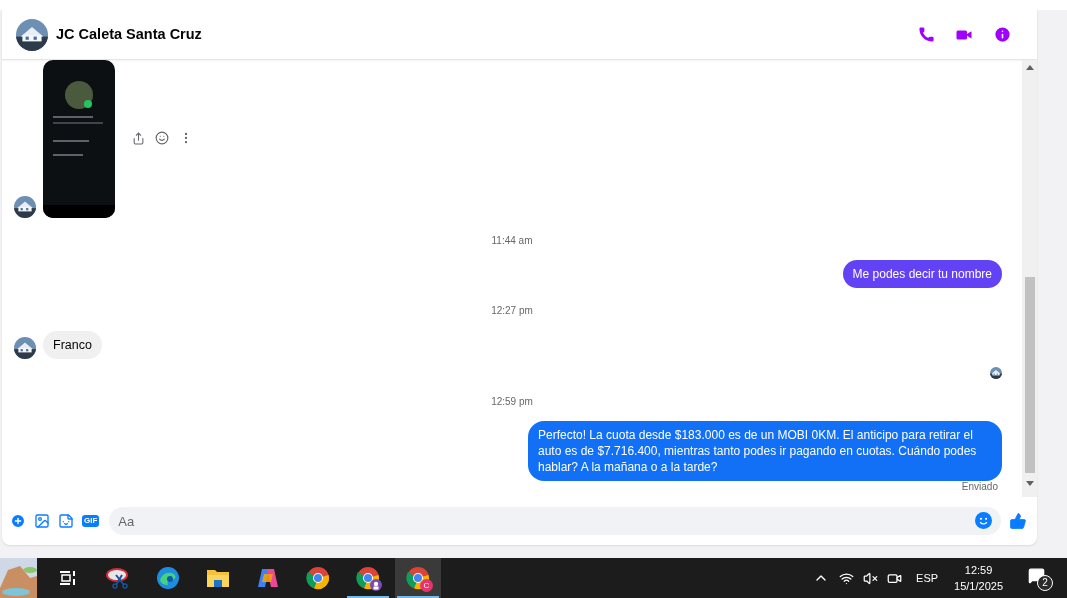  I want to click on gif-button: GIF, so click(91, 521).